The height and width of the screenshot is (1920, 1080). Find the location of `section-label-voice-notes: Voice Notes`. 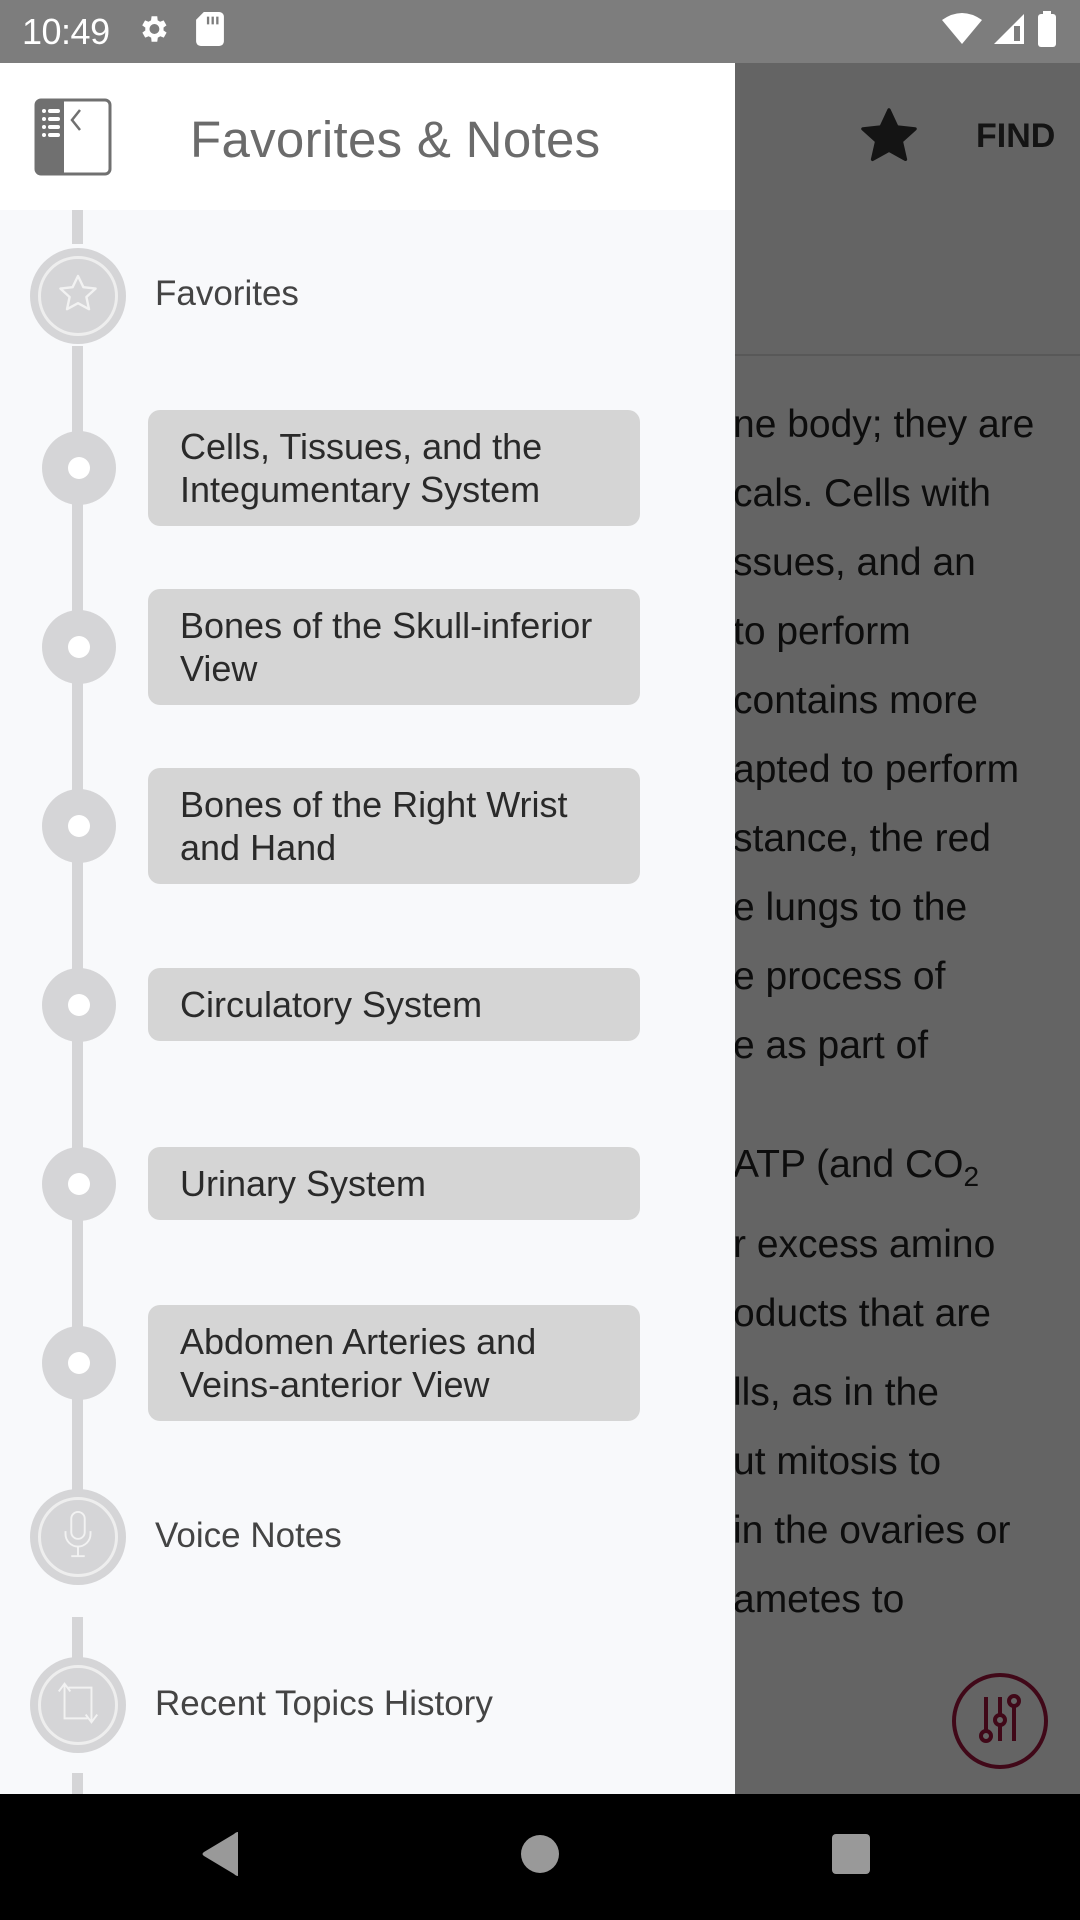

section-label-voice-notes: Voice Notes is located at coordinates (248, 1535).